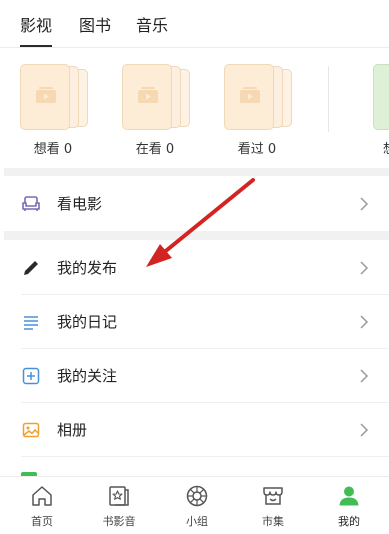 This screenshot has height=534, width=389. Describe the element at coordinates (196, 204) in the screenshot. I see `menu-row-movies: 看电影` at that location.